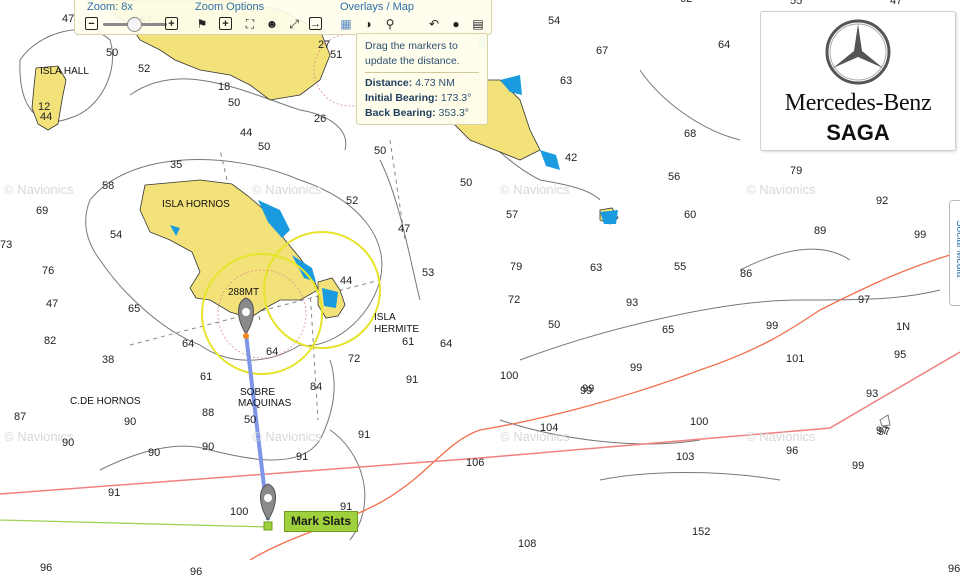 The height and width of the screenshot is (576, 960). Describe the element at coordinates (225, 23) in the screenshot. I see `zoom-area-in-icon: +` at that location.